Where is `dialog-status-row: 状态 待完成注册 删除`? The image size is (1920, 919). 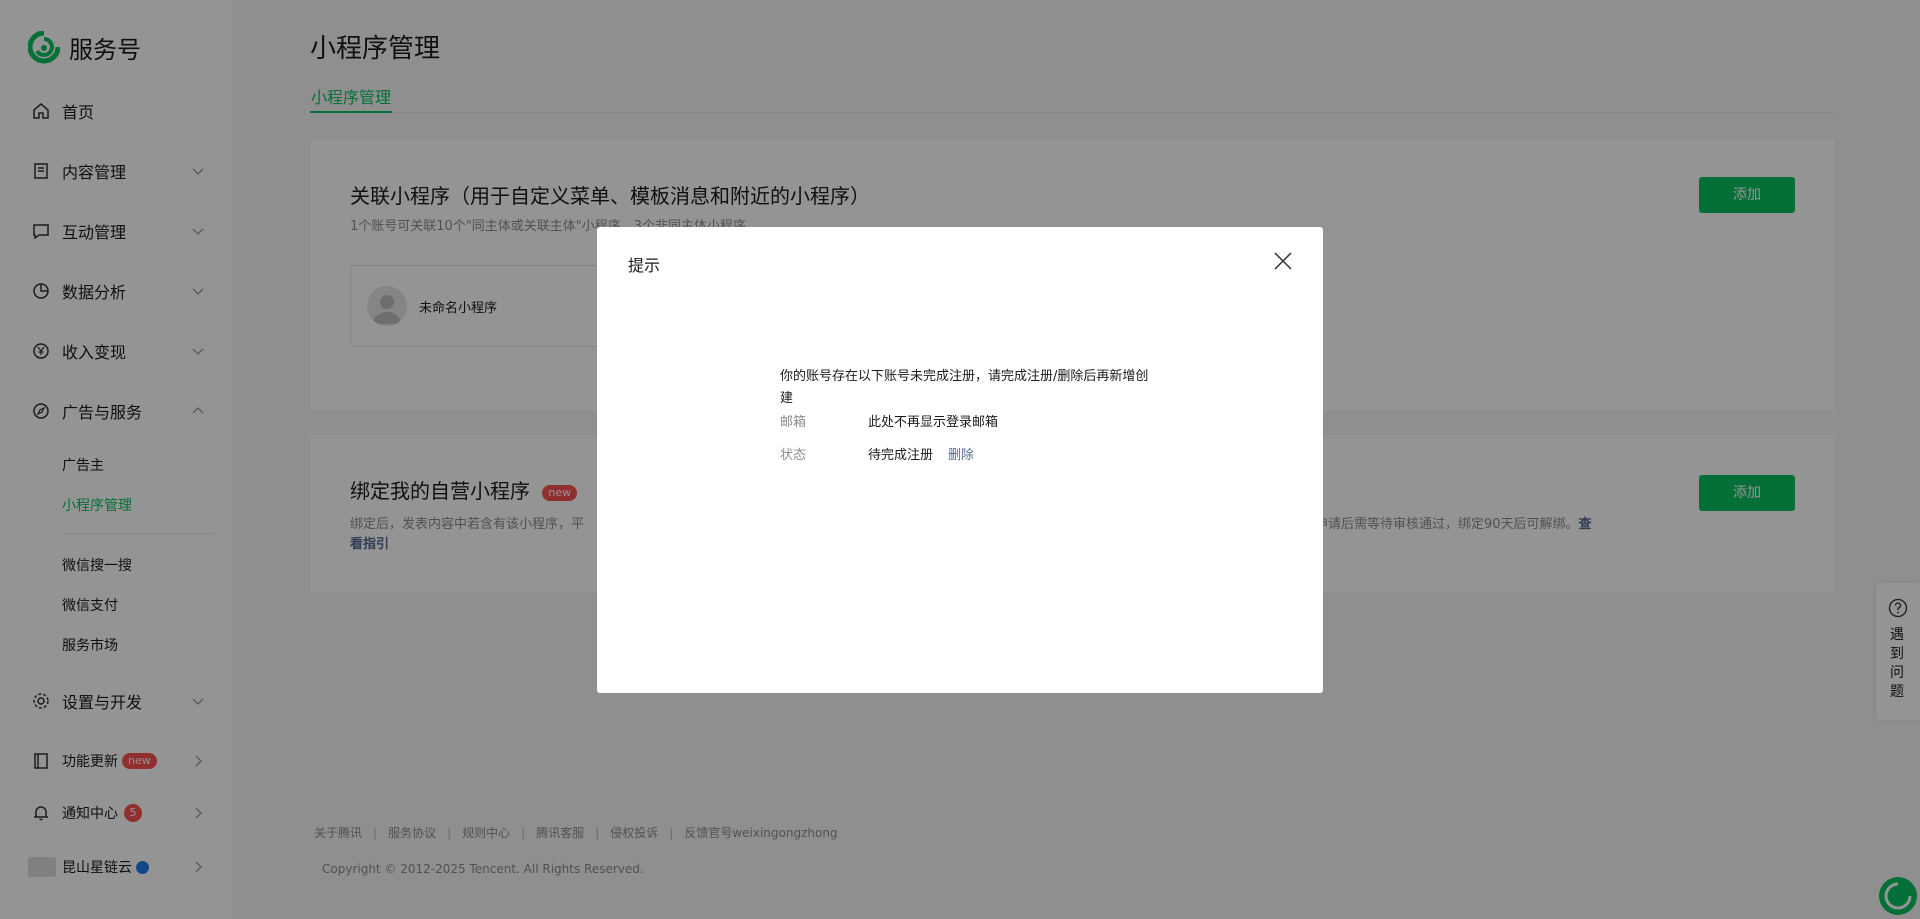 dialog-status-row: 状态 待完成注册 删除 is located at coordinates (877, 453).